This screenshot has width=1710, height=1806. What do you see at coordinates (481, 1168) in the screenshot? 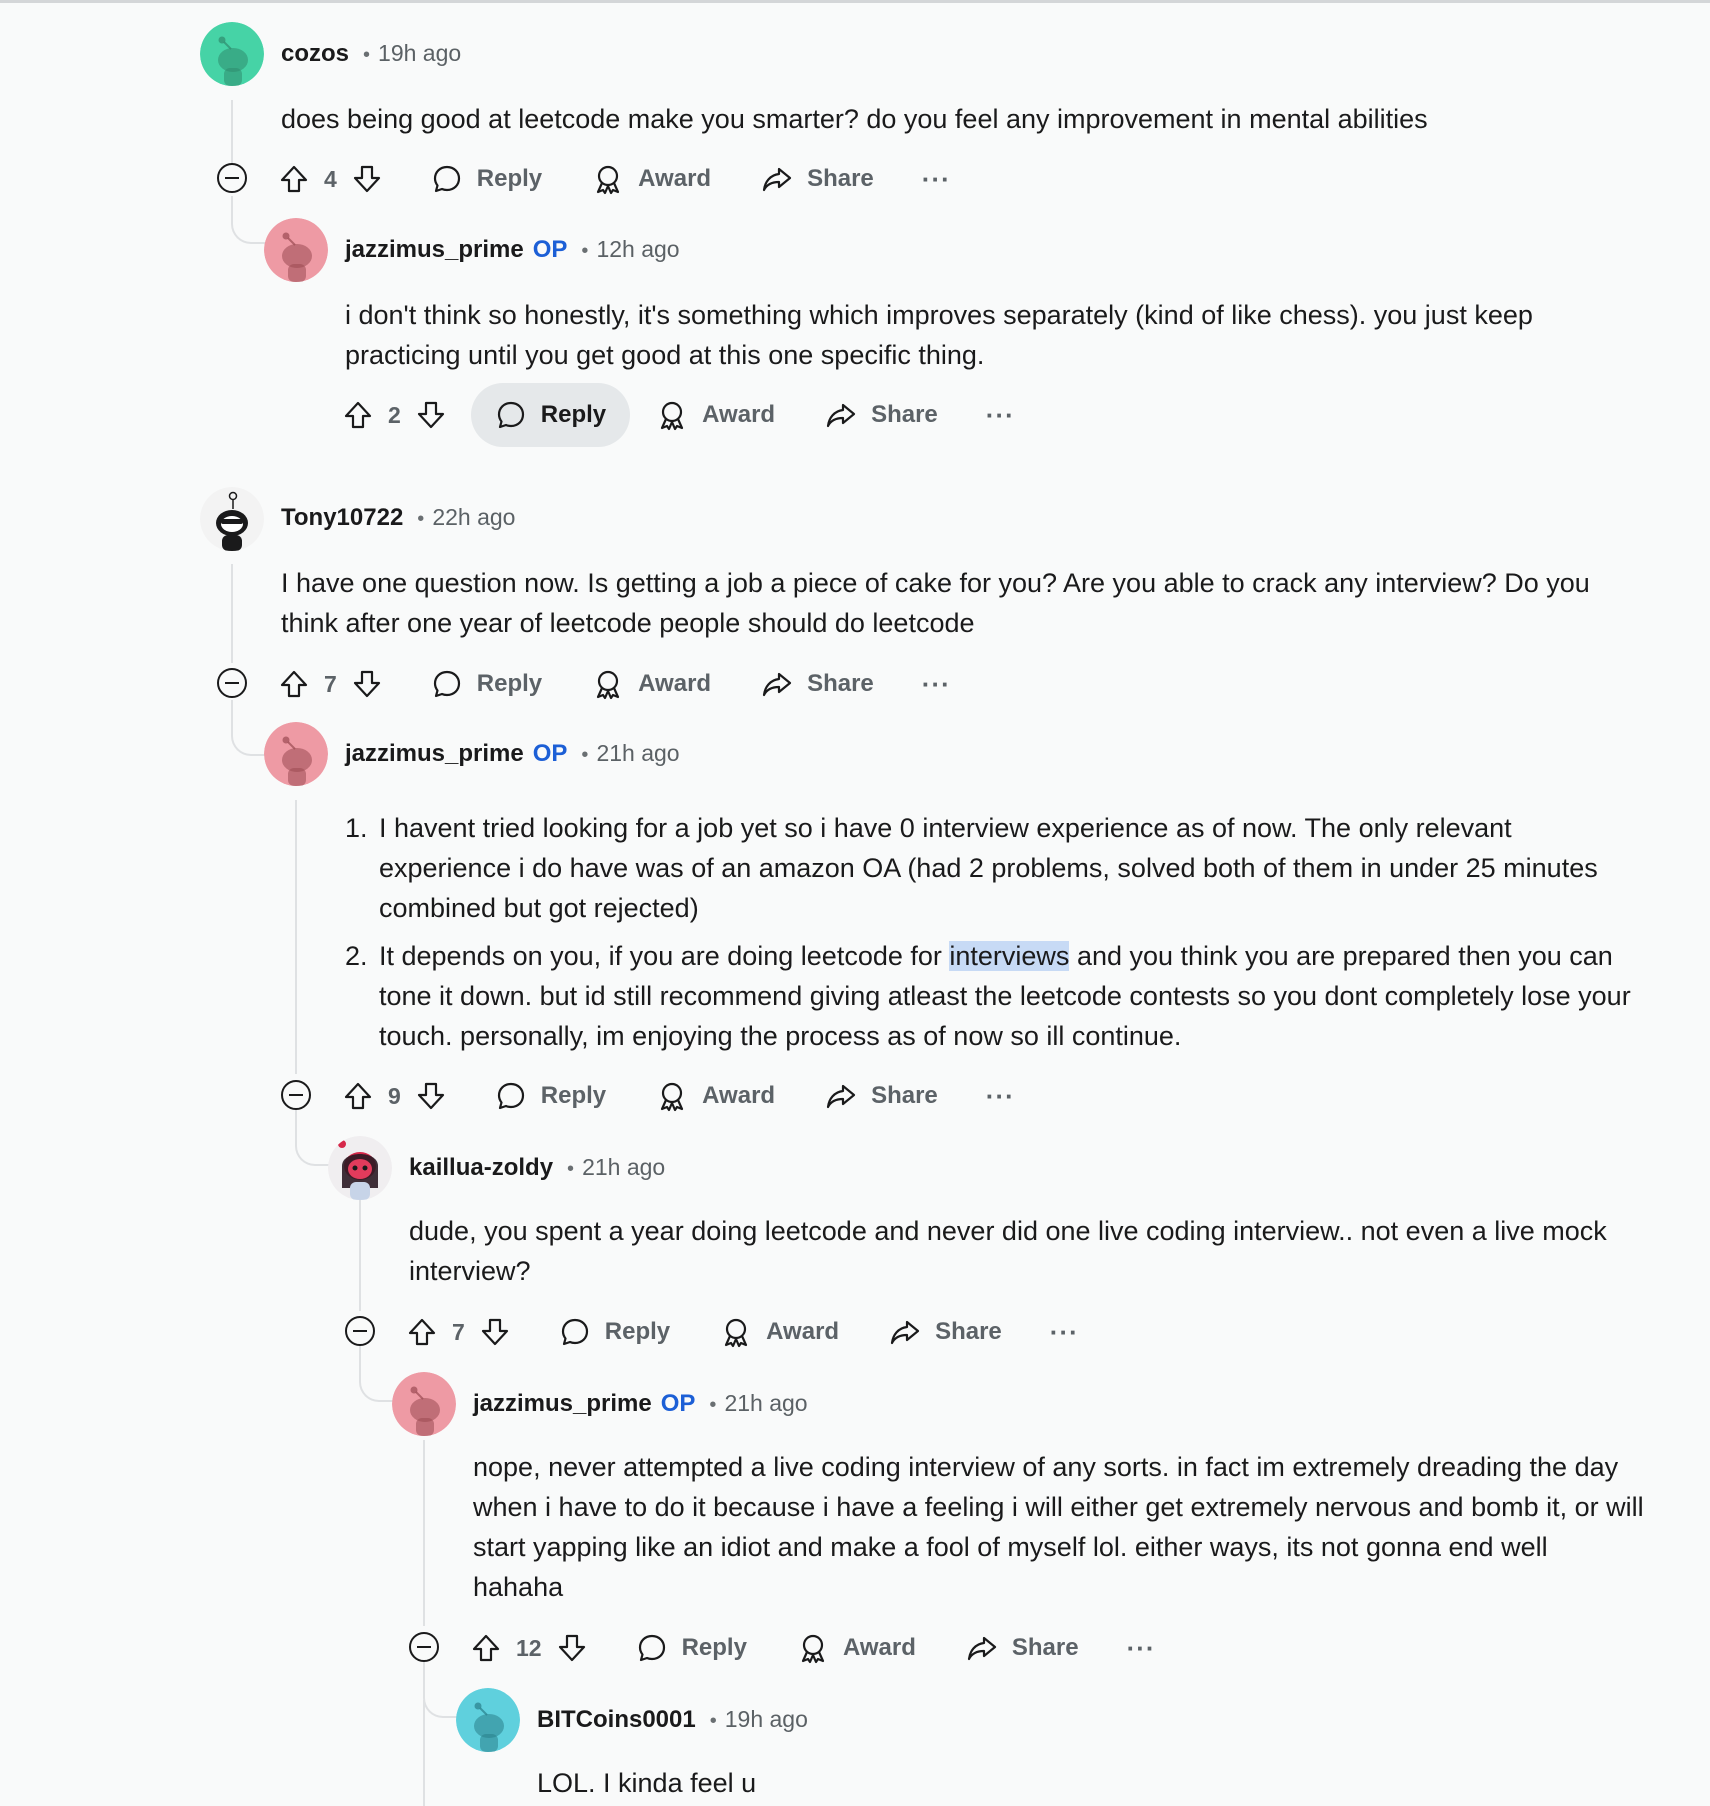
I see `username: kaillua-zoldy` at bounding box center [481, 1168].